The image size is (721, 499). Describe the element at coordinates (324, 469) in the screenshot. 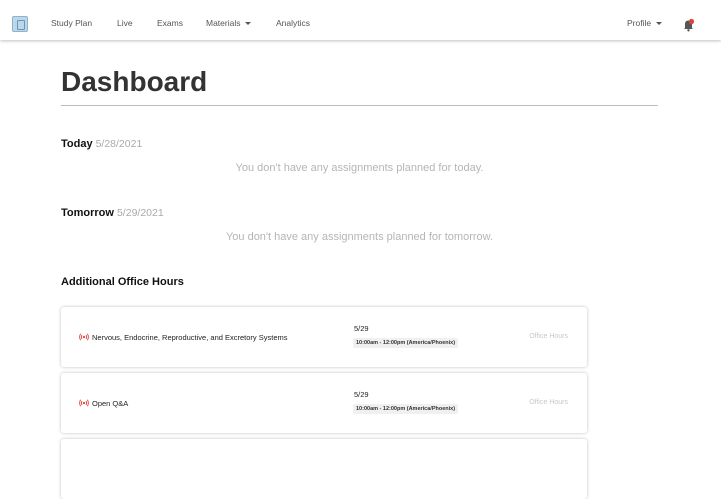

I see `office-hours-card` at that location.